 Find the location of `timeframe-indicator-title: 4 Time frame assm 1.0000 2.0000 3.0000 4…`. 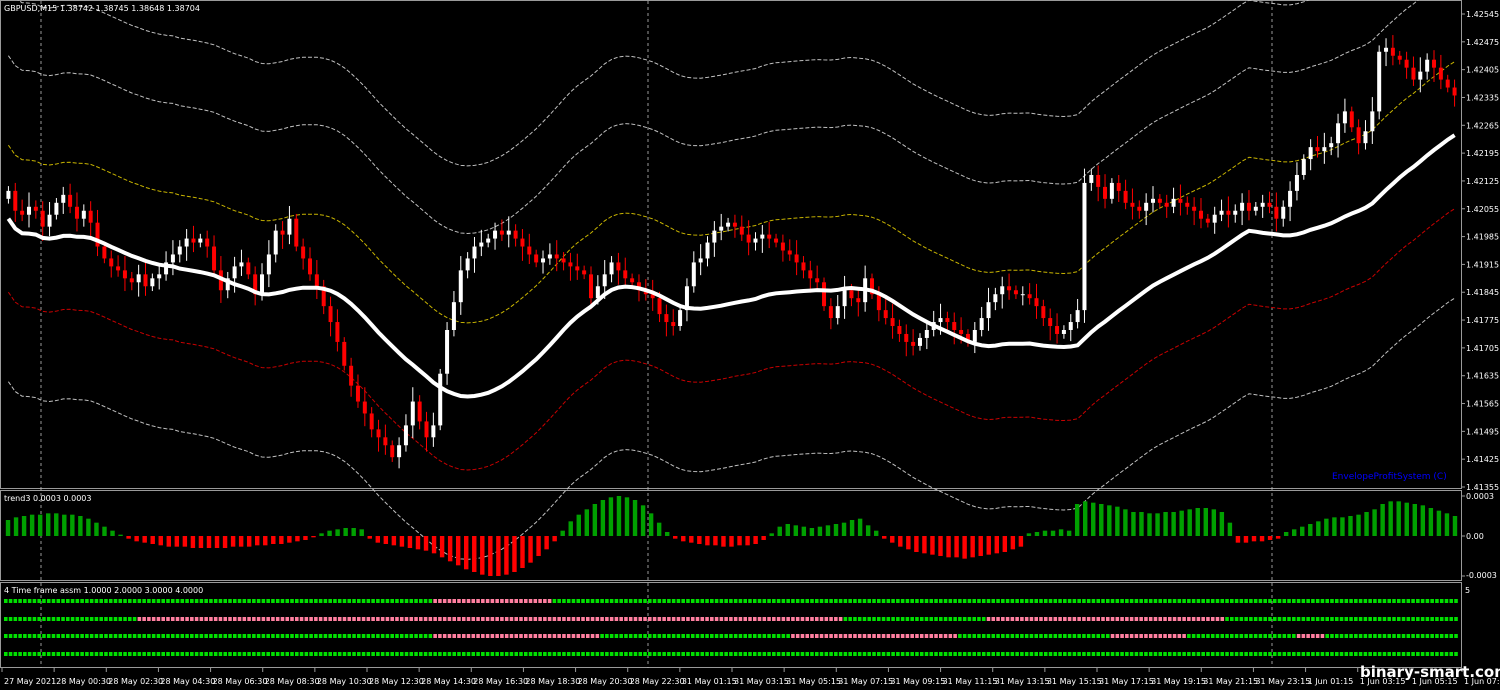

timeframe-indicator-title: 4 Time frame assm 1.0000 2.0000 3.0000 4… is located at coordinates (103, 590).